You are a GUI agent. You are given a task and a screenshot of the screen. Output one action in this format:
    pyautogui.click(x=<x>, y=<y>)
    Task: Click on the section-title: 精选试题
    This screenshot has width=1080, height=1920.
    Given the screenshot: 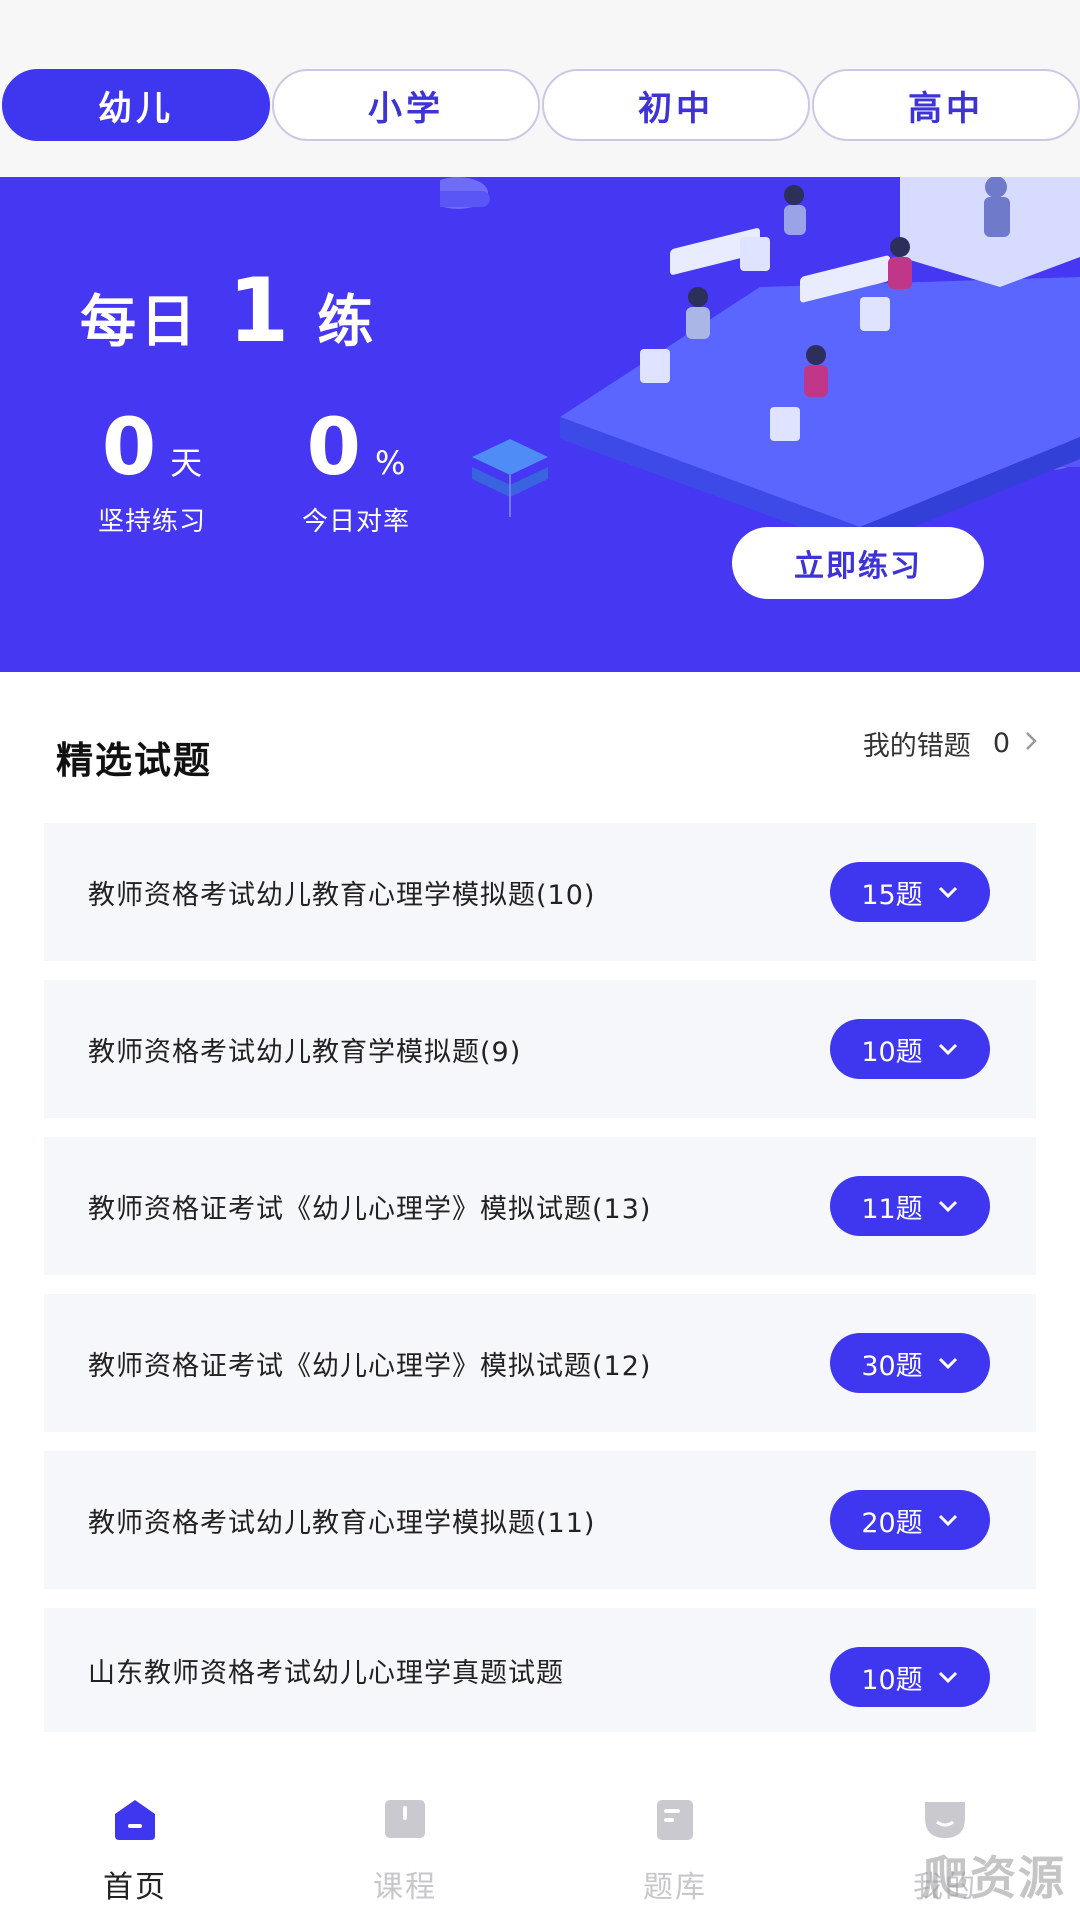 What is the action you would take?
    pyautogui.click(x=134, y=760)
    